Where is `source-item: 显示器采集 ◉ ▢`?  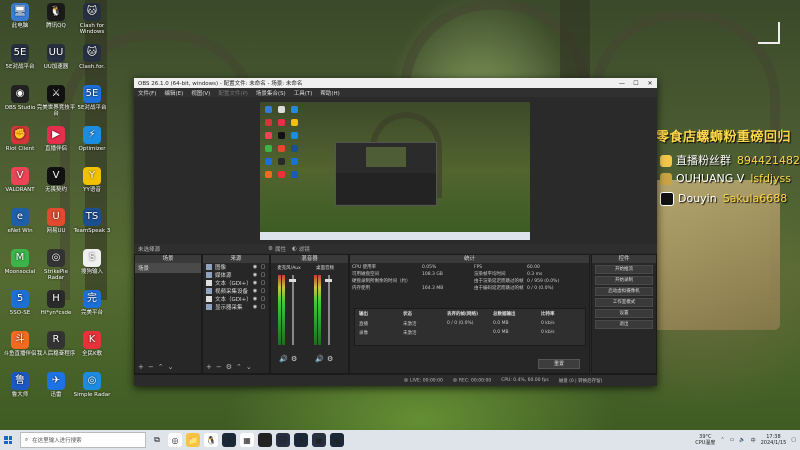 source-item: 显示器采集 ◉ ▢ is located at coordinates (236, 307).